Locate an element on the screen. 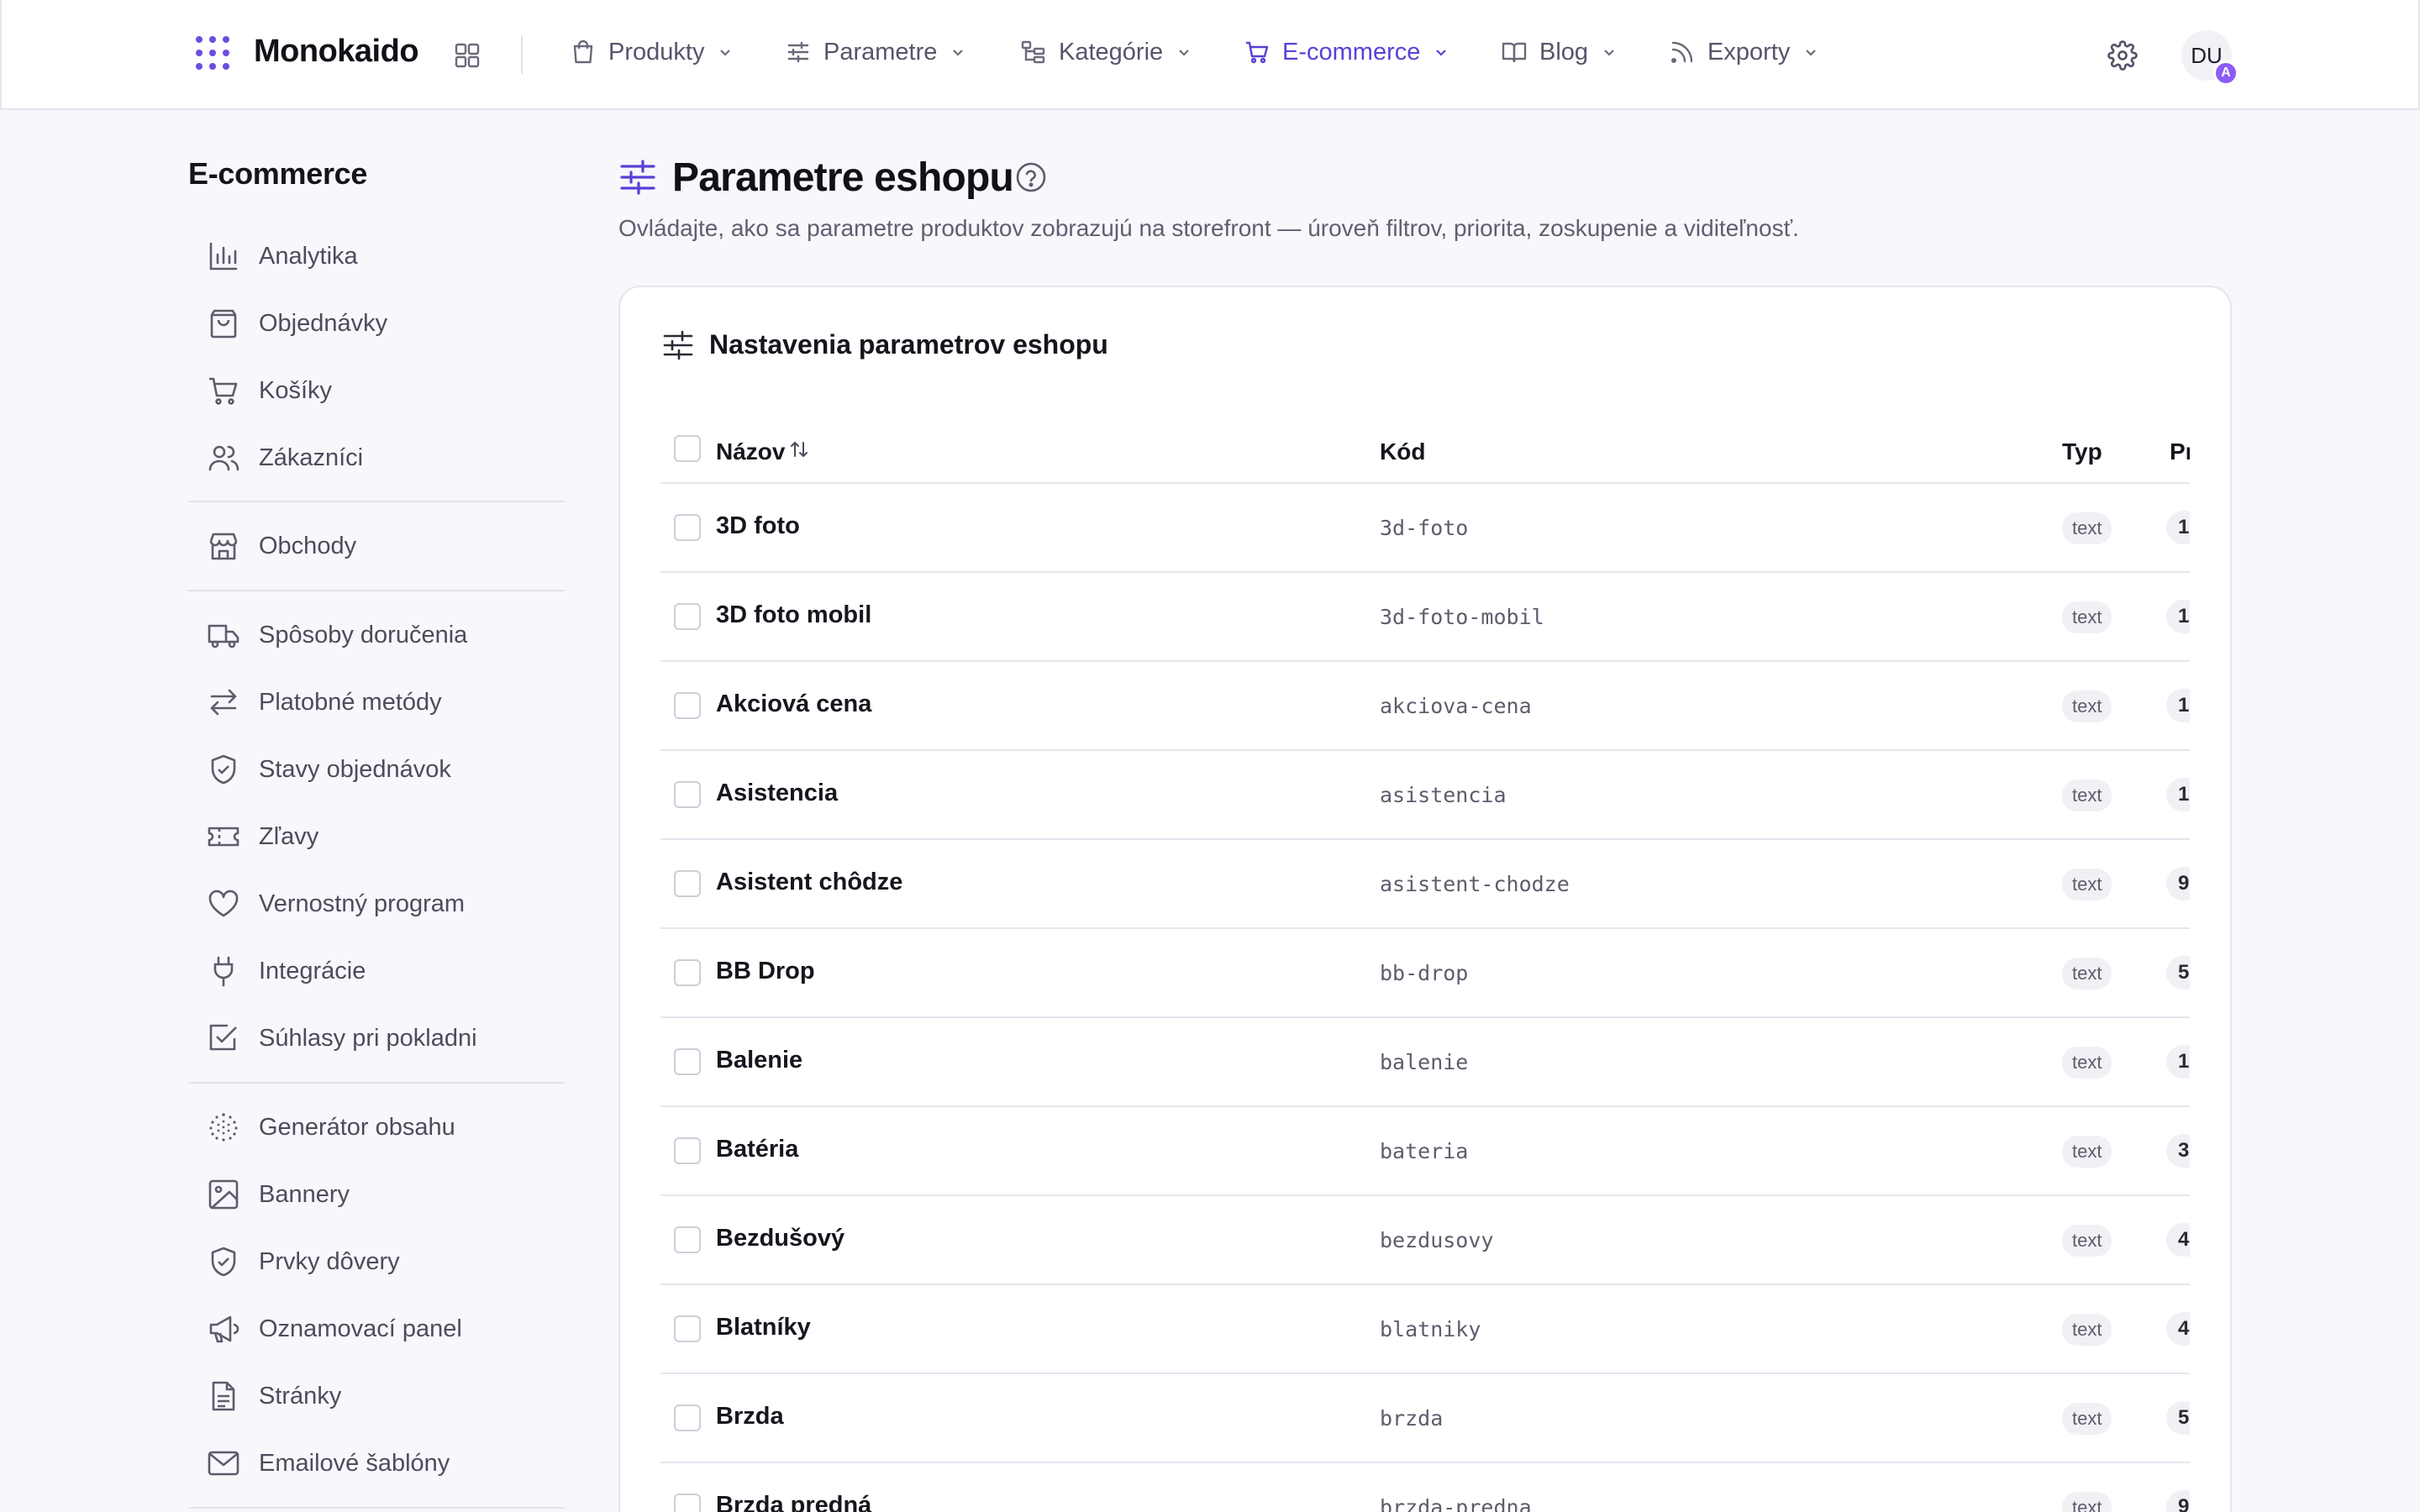 This screenshot has height=1512, width=2420. nav-blog: Blog is located at coordinates (1559, 52).